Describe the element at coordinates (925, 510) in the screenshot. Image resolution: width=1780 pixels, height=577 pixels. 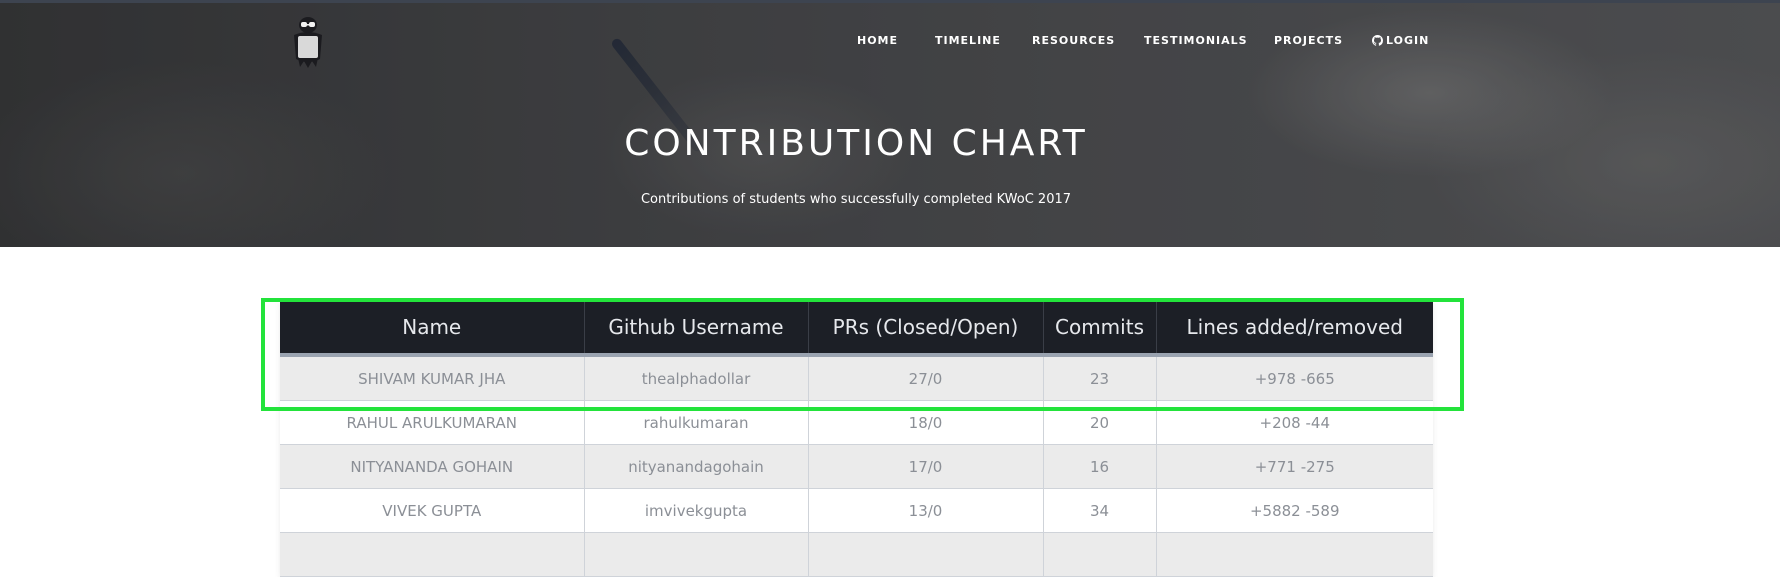
I see `cell-prs: 13/0` at that location.